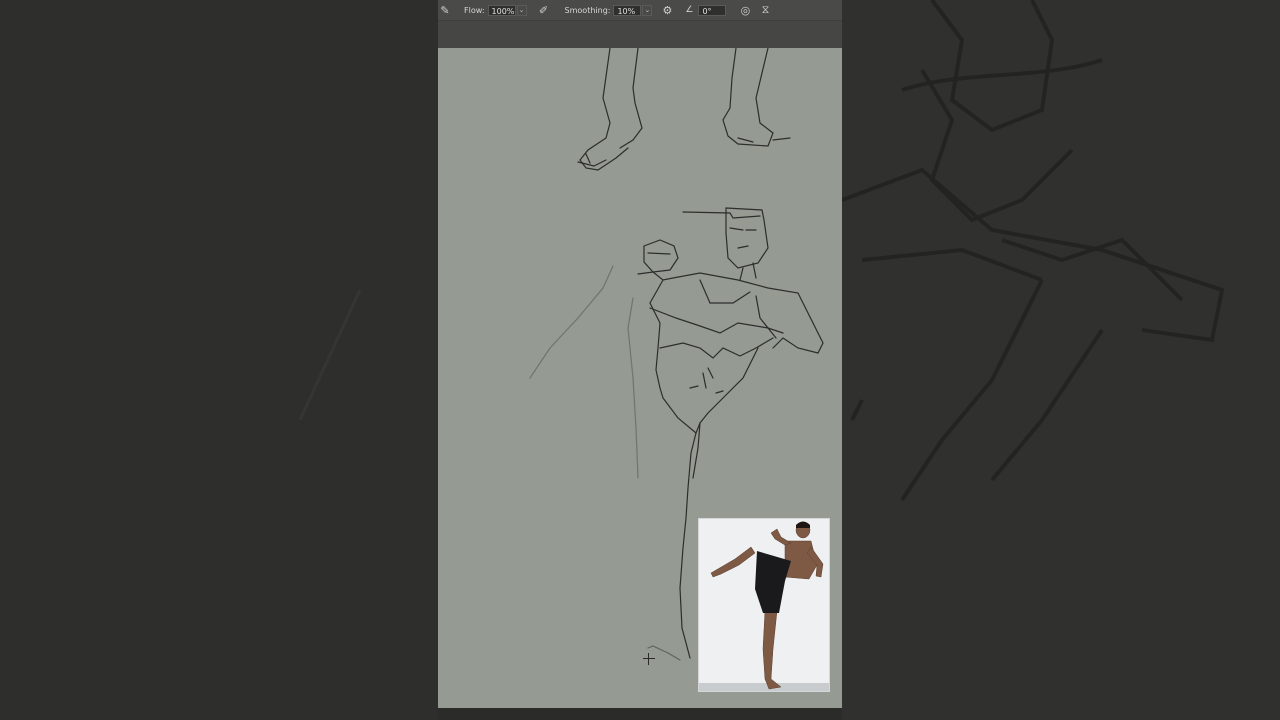 The height and width of the screenshot is (720, 1280). What do you see at coordinates (474, 10) in the screenshot?
I see `flow-label: Flow:` at bounding box center [474, 10].